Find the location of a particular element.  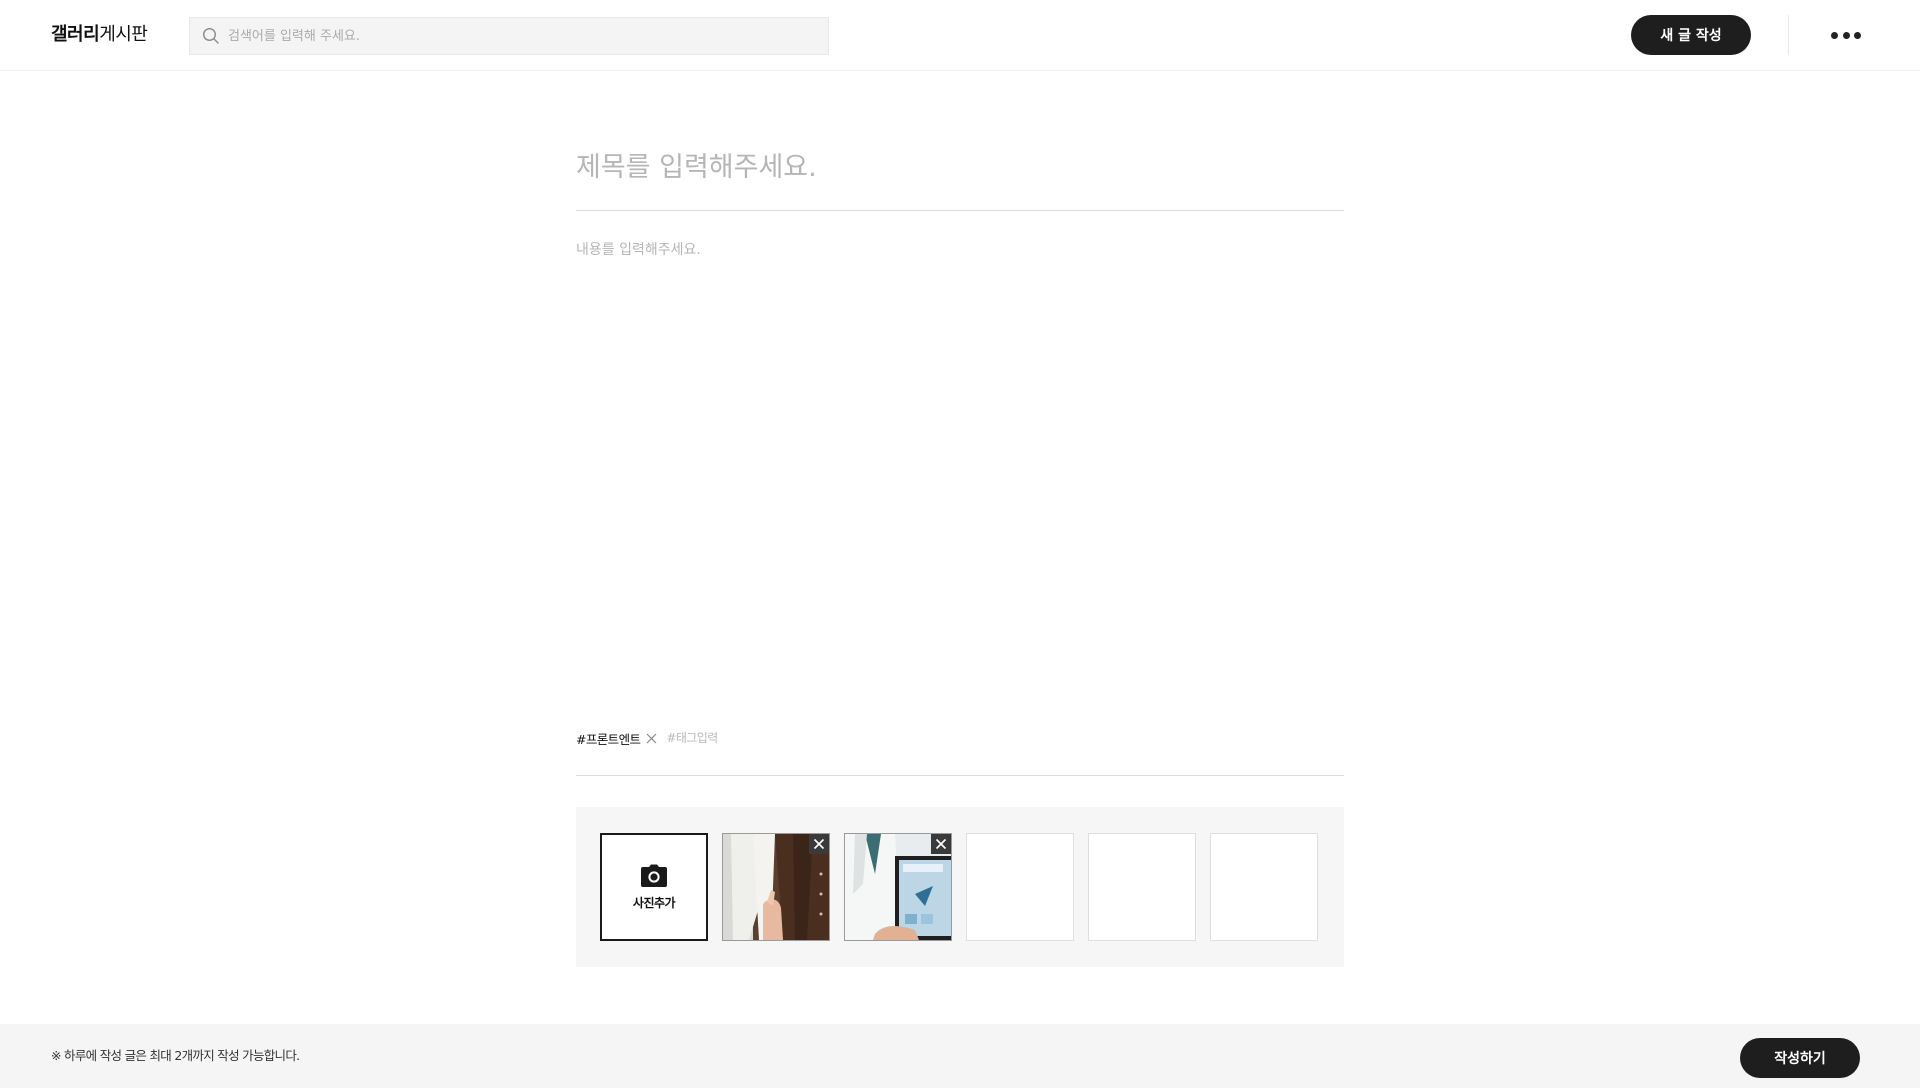

add-photo-button: 사진추가 is located at coordinates (654, 887).